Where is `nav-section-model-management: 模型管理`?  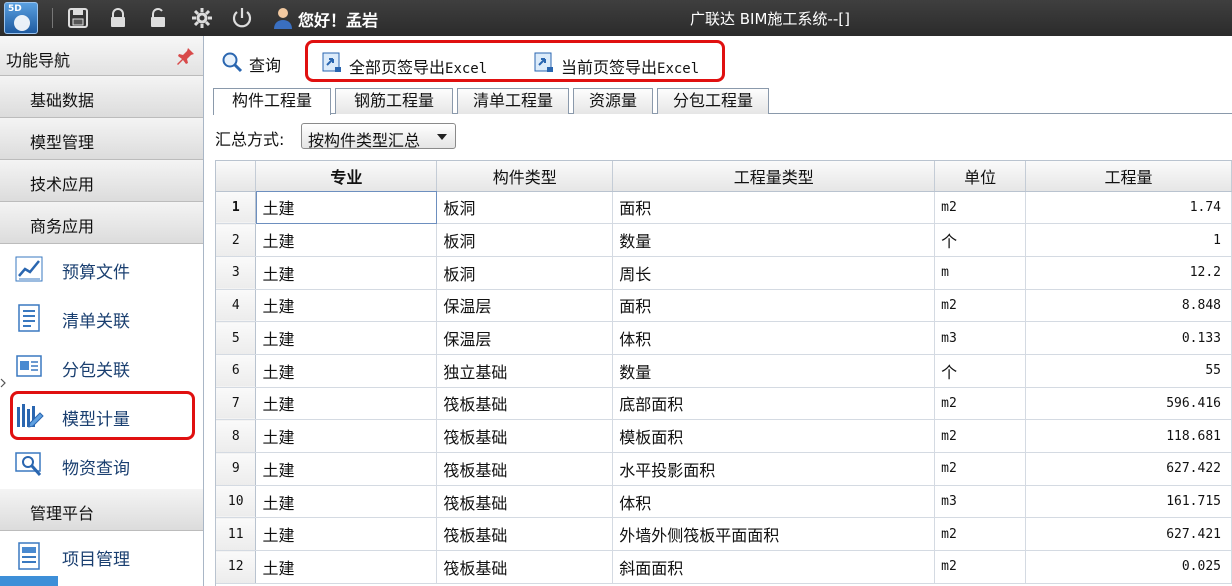
nav-section-model-management: 模型管理 is located at coordinates (101, 139).